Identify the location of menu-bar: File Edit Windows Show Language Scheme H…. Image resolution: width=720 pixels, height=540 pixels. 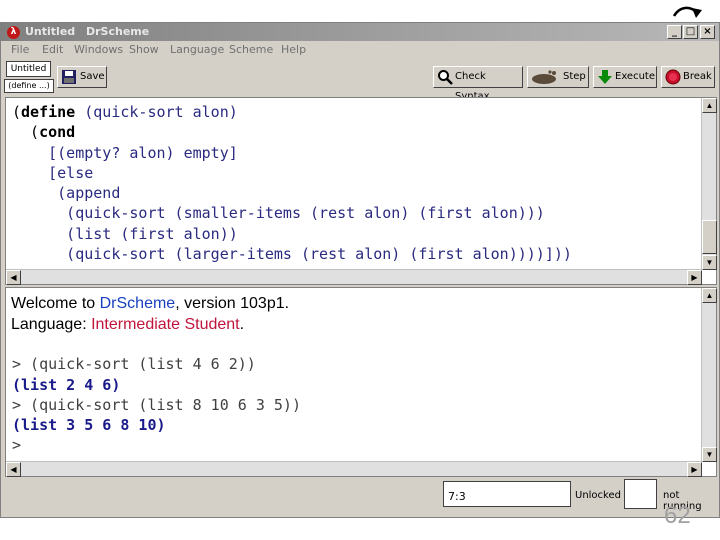
(360, 50).